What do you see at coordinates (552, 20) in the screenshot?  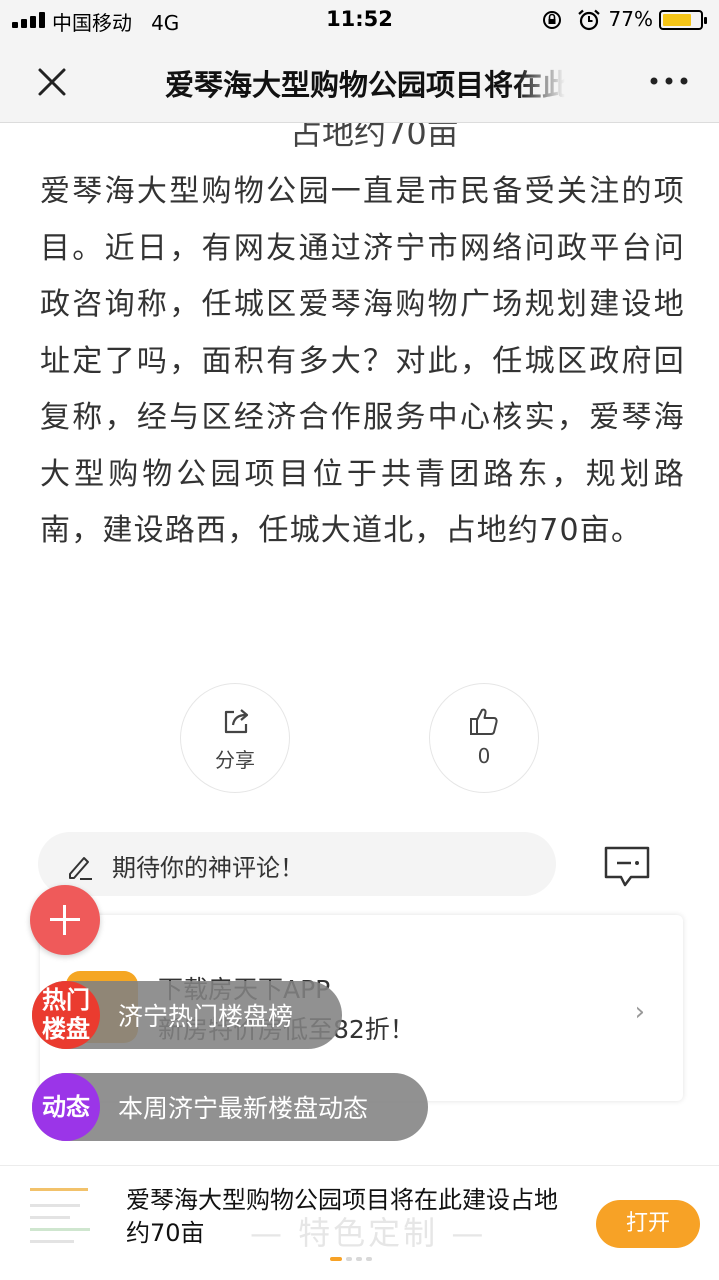 I see `lock-rotation-icon` at bounding box center [552, 20].